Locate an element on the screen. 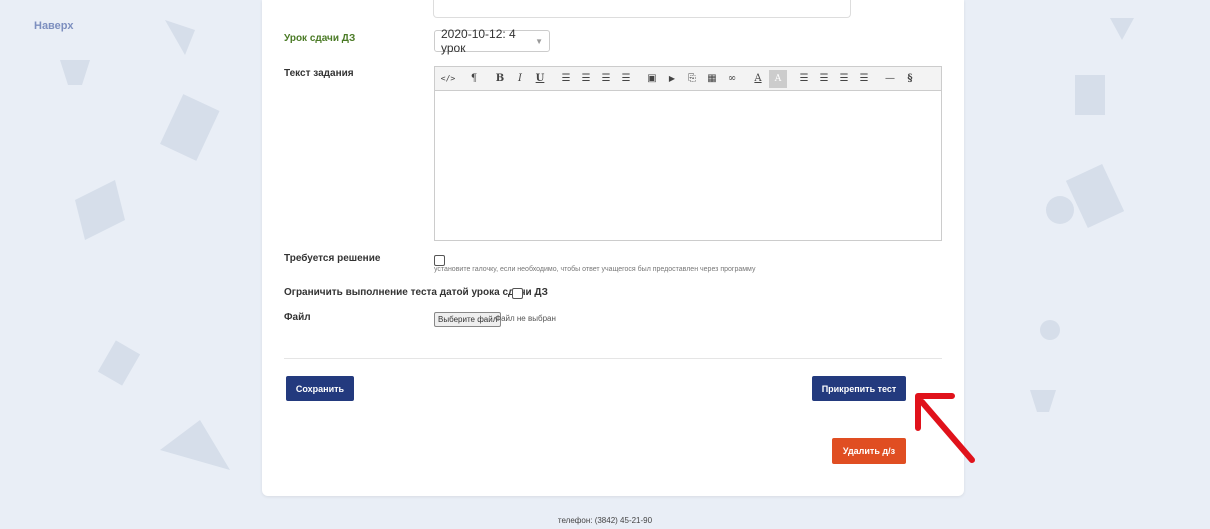 The width and height of the screenshot is (1210, 529). italic-icon: I is located at coordinates (520, 79).